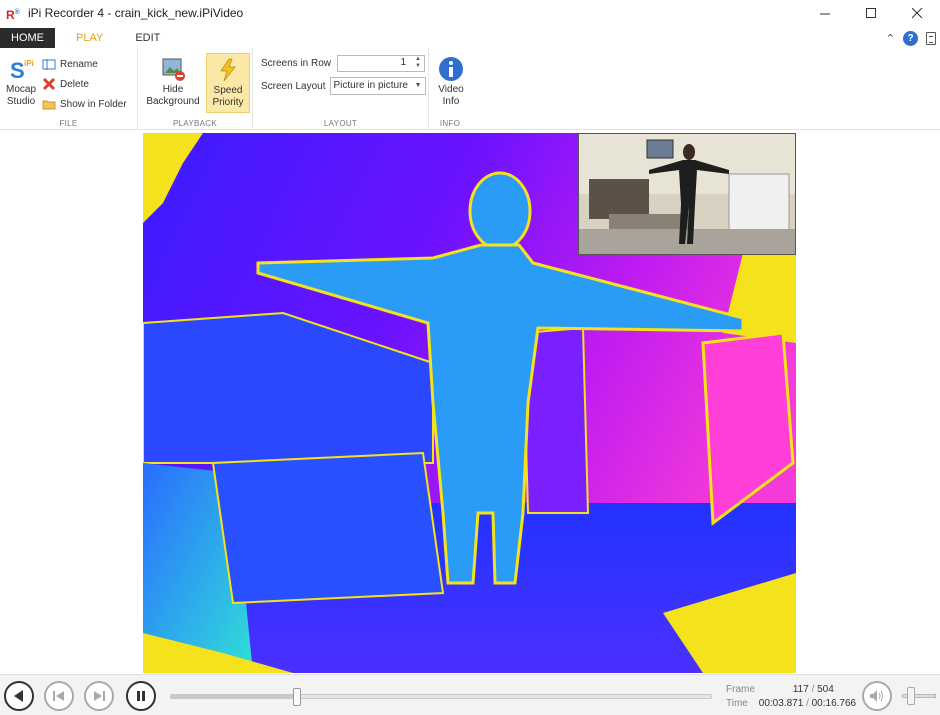  What do you see at coordinates (931, 38) in the screenshot?
I see `document-icon` at bounding box center [931, 38].